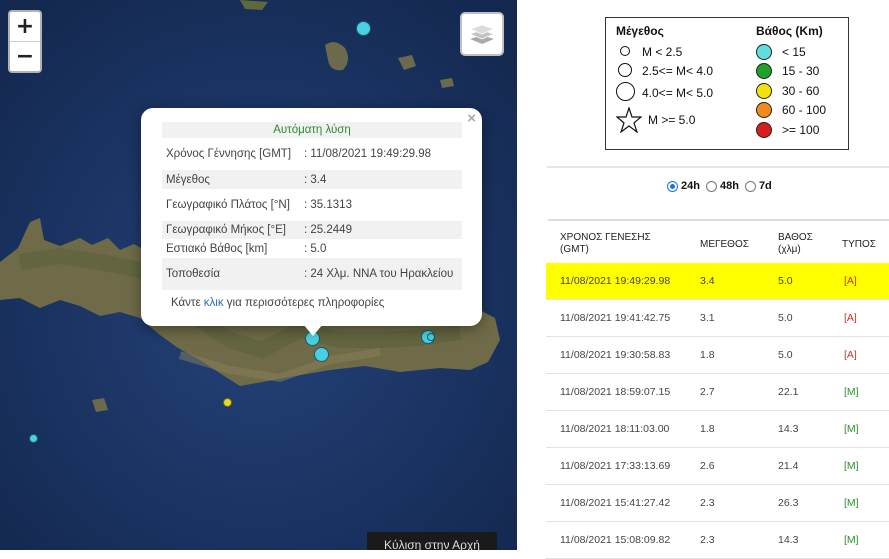 The width and height of the screenshot is (889, 559). I want to click on magnitude-legend-item: M >= 5.0, so click(664, 120).